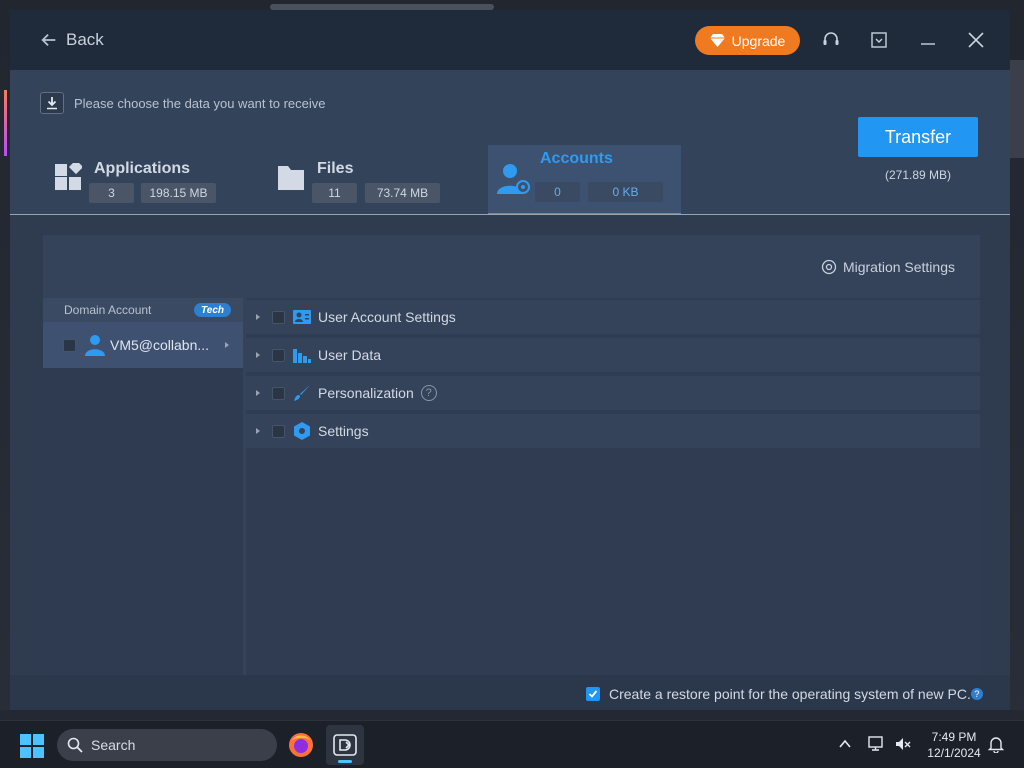 This screenshot has width=1024, height=768. Describe the element at coordinates (111, 193) in the screenshot. I see `category-count: 3` at that location.